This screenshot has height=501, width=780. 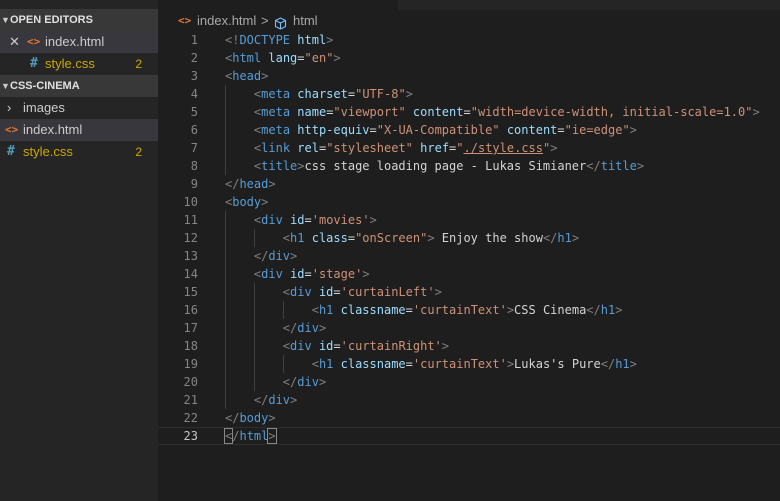 What do you see at coordinates (305, 21) in the screenshot?
I see `breadcrumb-symbol: html` at bounding box center [305, 21].